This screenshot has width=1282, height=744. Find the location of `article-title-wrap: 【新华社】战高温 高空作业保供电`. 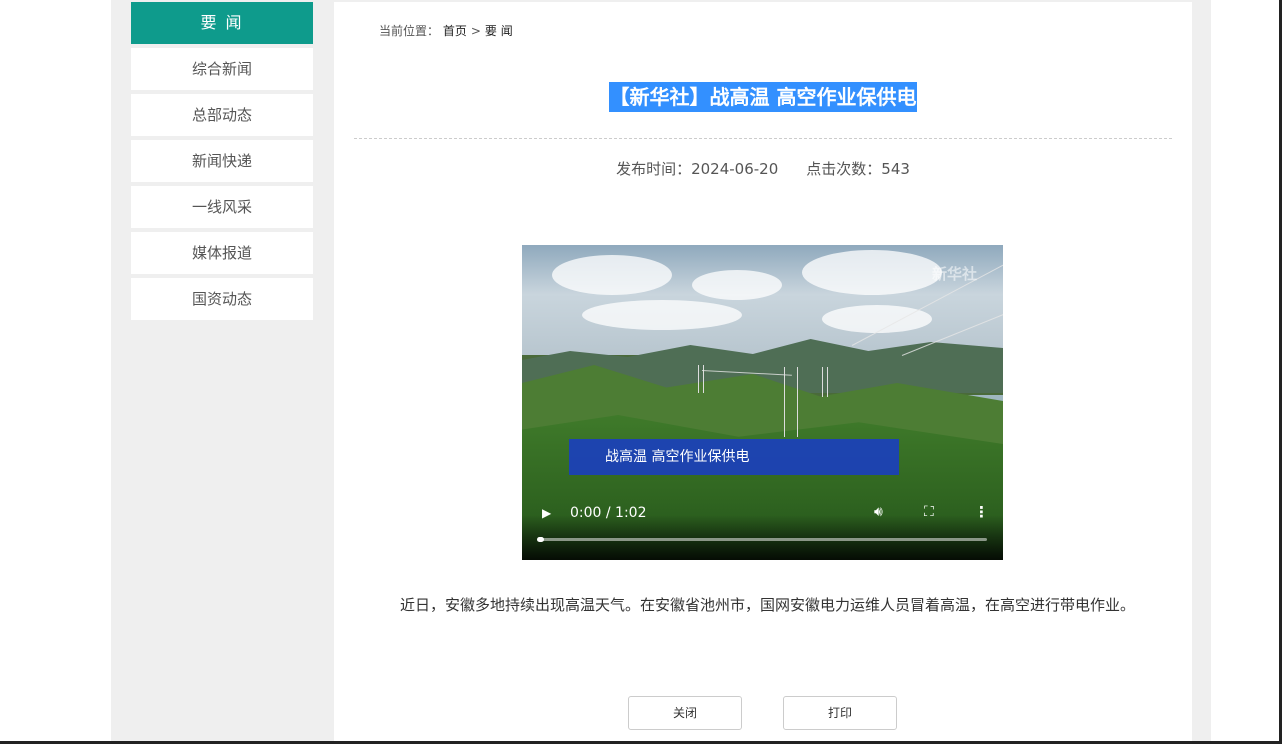

article-title-wrap: 【新华社】战高温 高空作业保供电 is located at coordinates (763, 93).